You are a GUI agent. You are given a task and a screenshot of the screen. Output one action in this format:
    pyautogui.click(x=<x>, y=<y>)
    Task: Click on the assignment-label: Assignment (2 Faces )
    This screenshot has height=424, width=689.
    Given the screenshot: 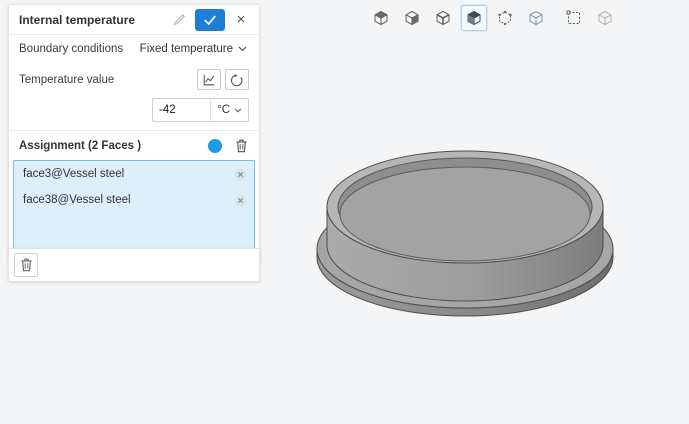 What is the action you would take?
    pyautogui.click(x=80, y=146)
    